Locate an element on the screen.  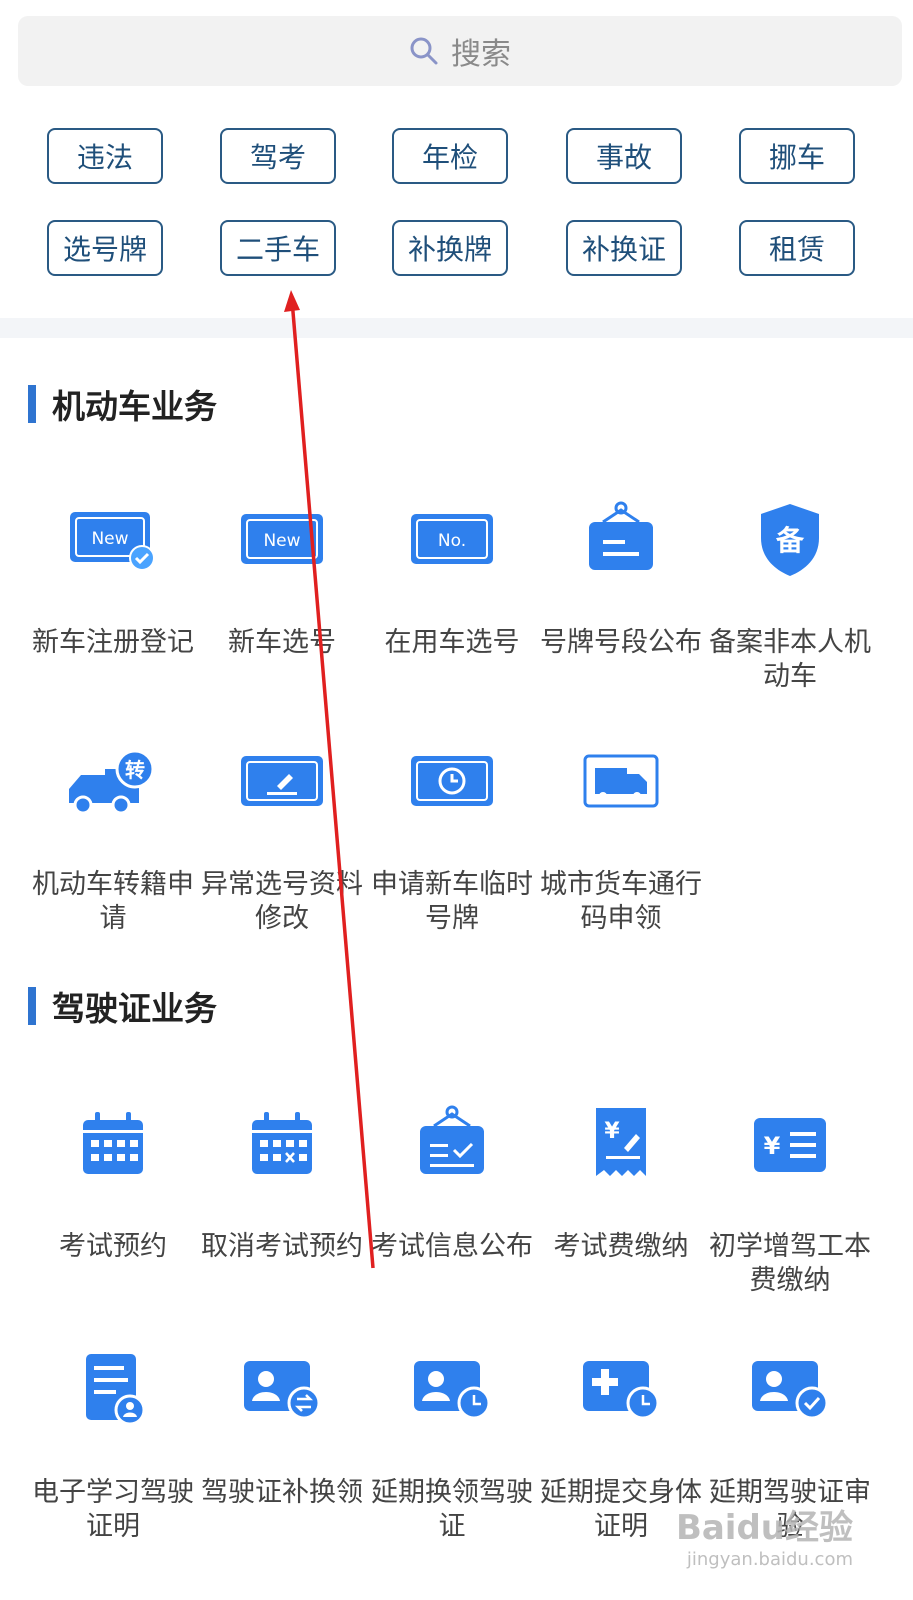
watermark: Baidu经验 jingyan.baidu.com is located at coordinates (764, 1535).